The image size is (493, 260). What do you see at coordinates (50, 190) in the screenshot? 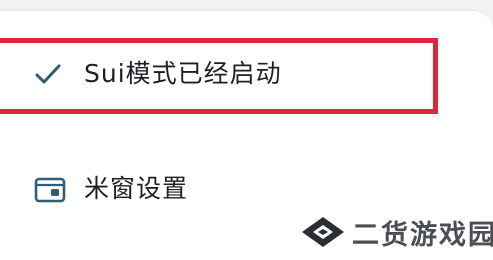
I see `window-icon` at bounding box center [50, 190].